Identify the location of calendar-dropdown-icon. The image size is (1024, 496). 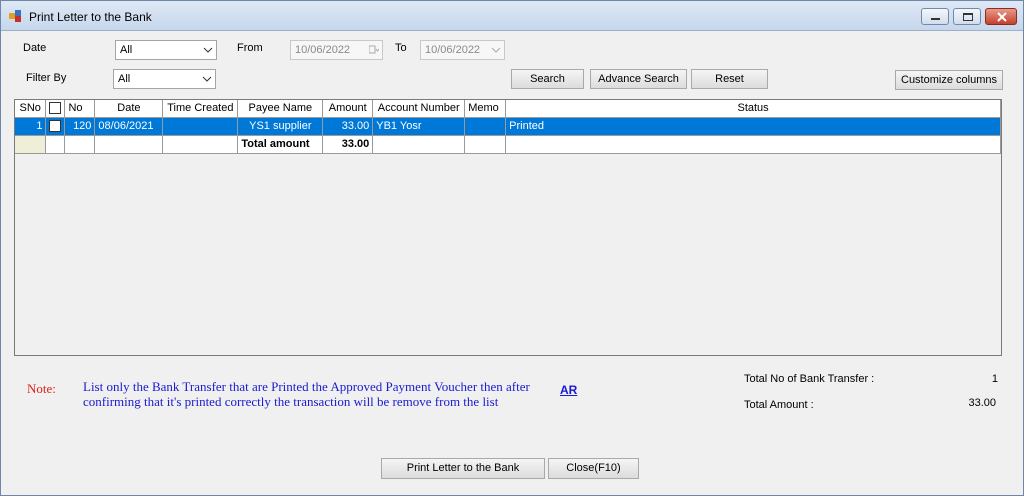
(374, 49).